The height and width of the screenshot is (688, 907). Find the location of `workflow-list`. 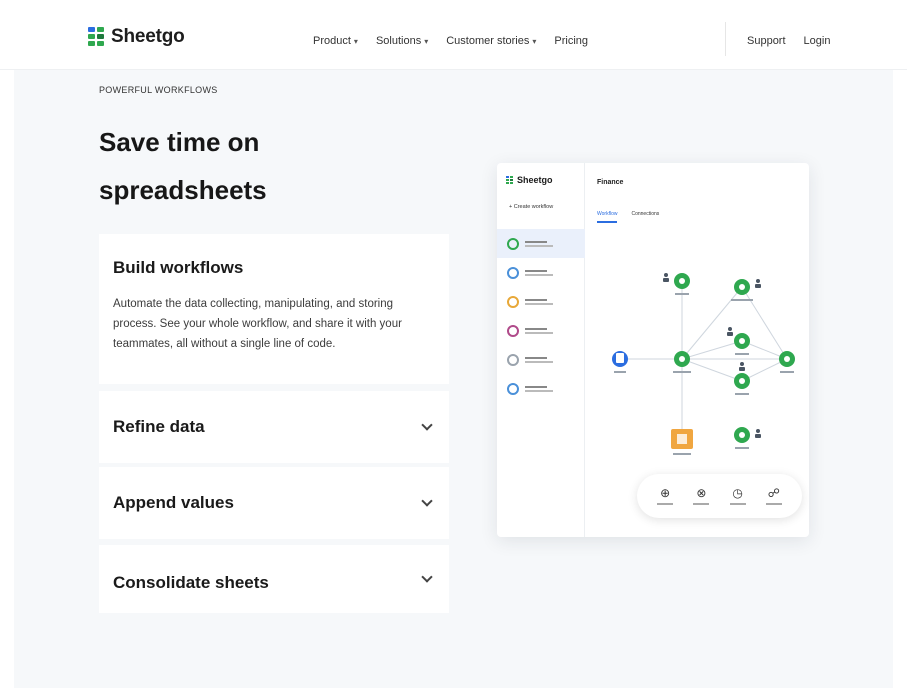

workflow-list is located at coordinates (541, 316).